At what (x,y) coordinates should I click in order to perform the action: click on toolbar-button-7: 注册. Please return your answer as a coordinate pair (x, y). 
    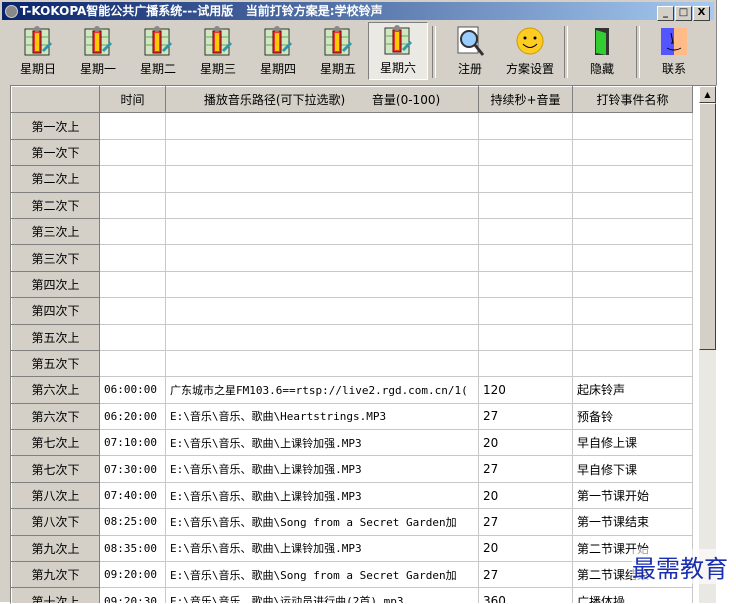
    Looking at the image, I should click on (470, 51).